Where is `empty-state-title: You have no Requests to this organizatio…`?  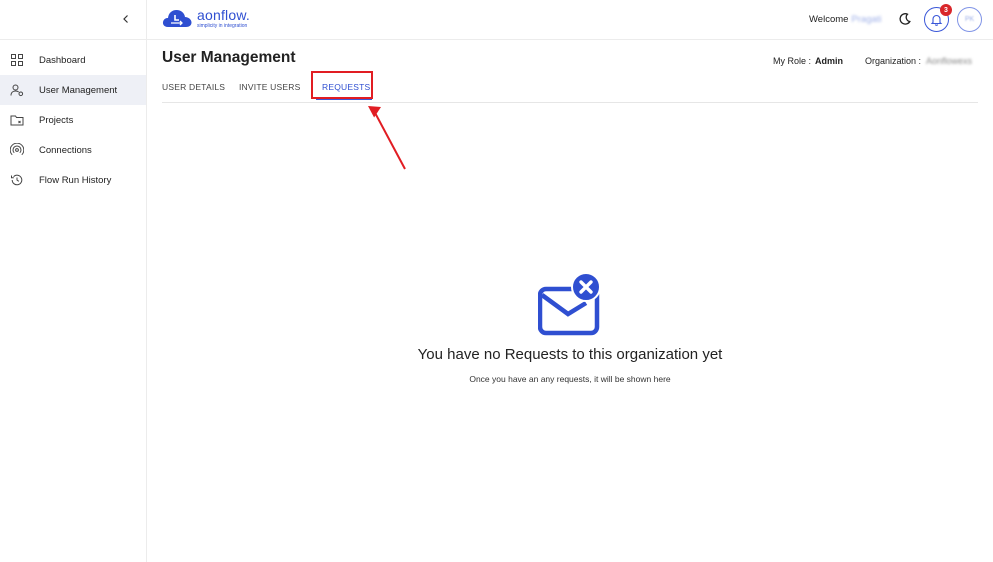
empty-state-title: You have no Requests to this organizatio… is located at coordinates (570, 354).